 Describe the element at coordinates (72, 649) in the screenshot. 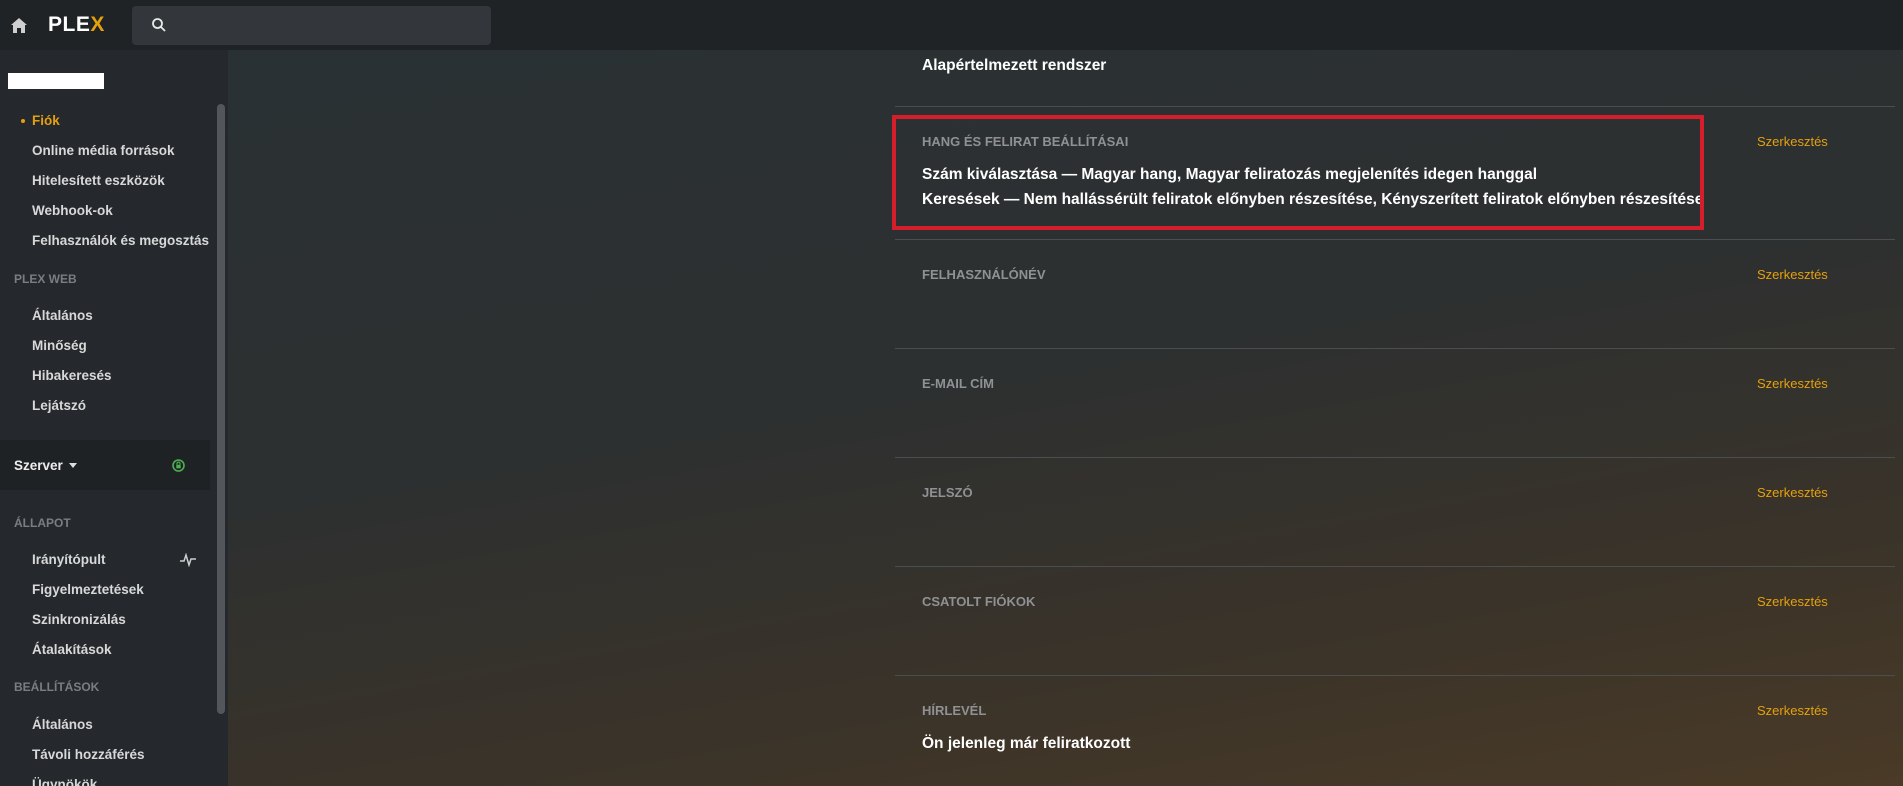

I see `sidebar-item-conversions: Átalakítások` at that location.